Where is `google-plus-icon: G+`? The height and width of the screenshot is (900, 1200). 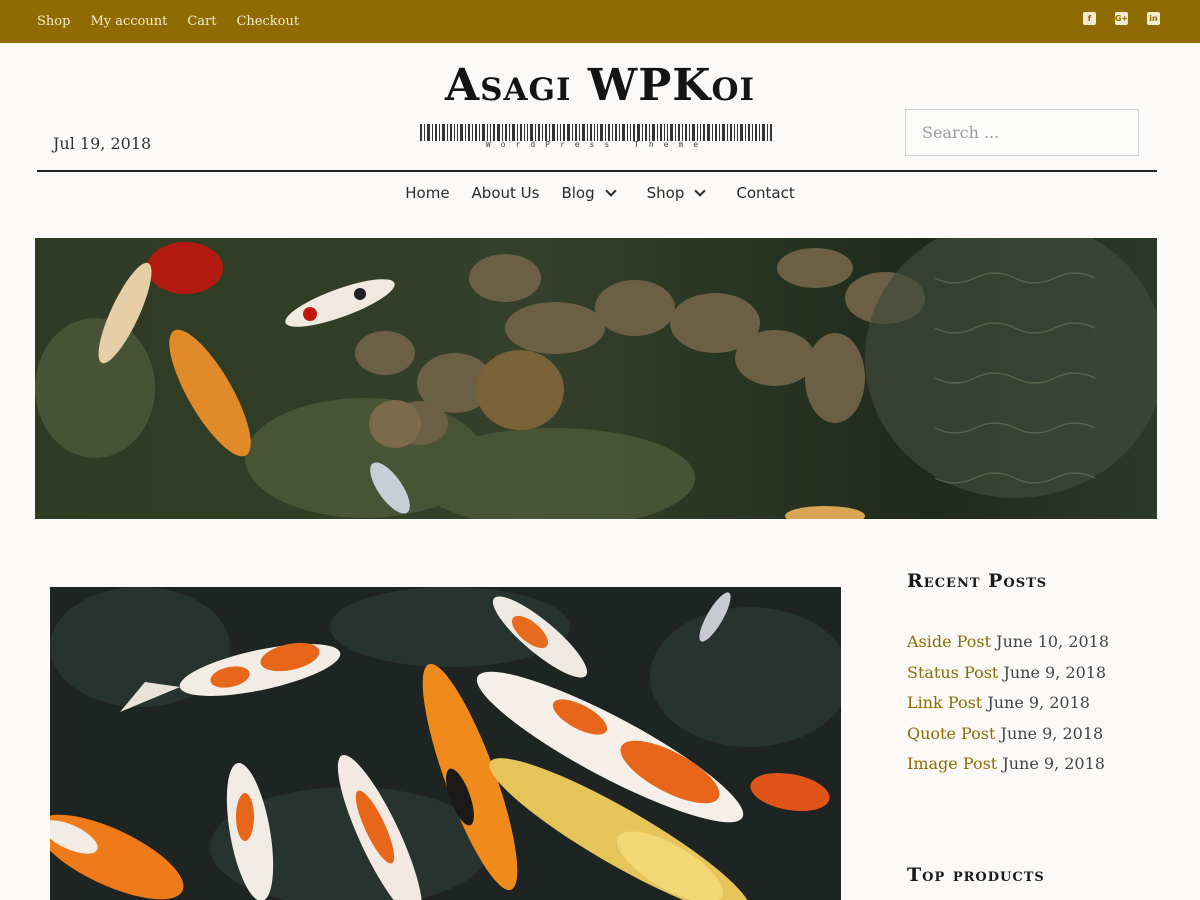
google-plus-icon: G+ is located at coordinates (1121, 18).